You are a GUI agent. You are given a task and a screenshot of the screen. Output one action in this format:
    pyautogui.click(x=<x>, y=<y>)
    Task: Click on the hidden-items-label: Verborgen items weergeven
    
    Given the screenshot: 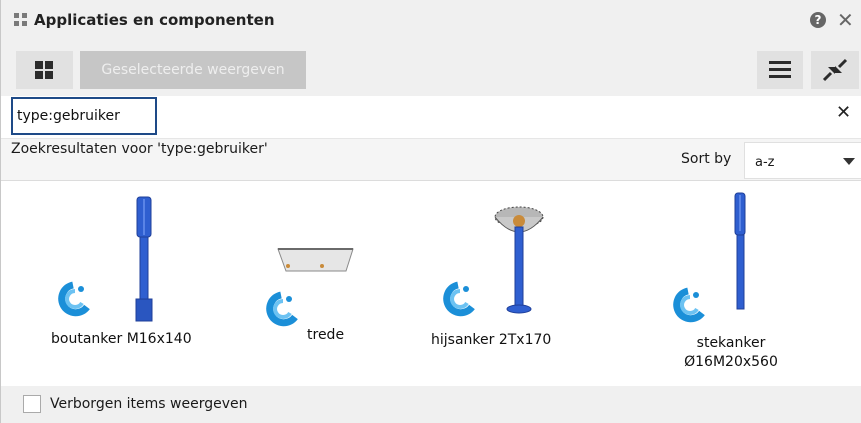 What is the action you would take?
    pyautogui.click(x=148, y=404)
    